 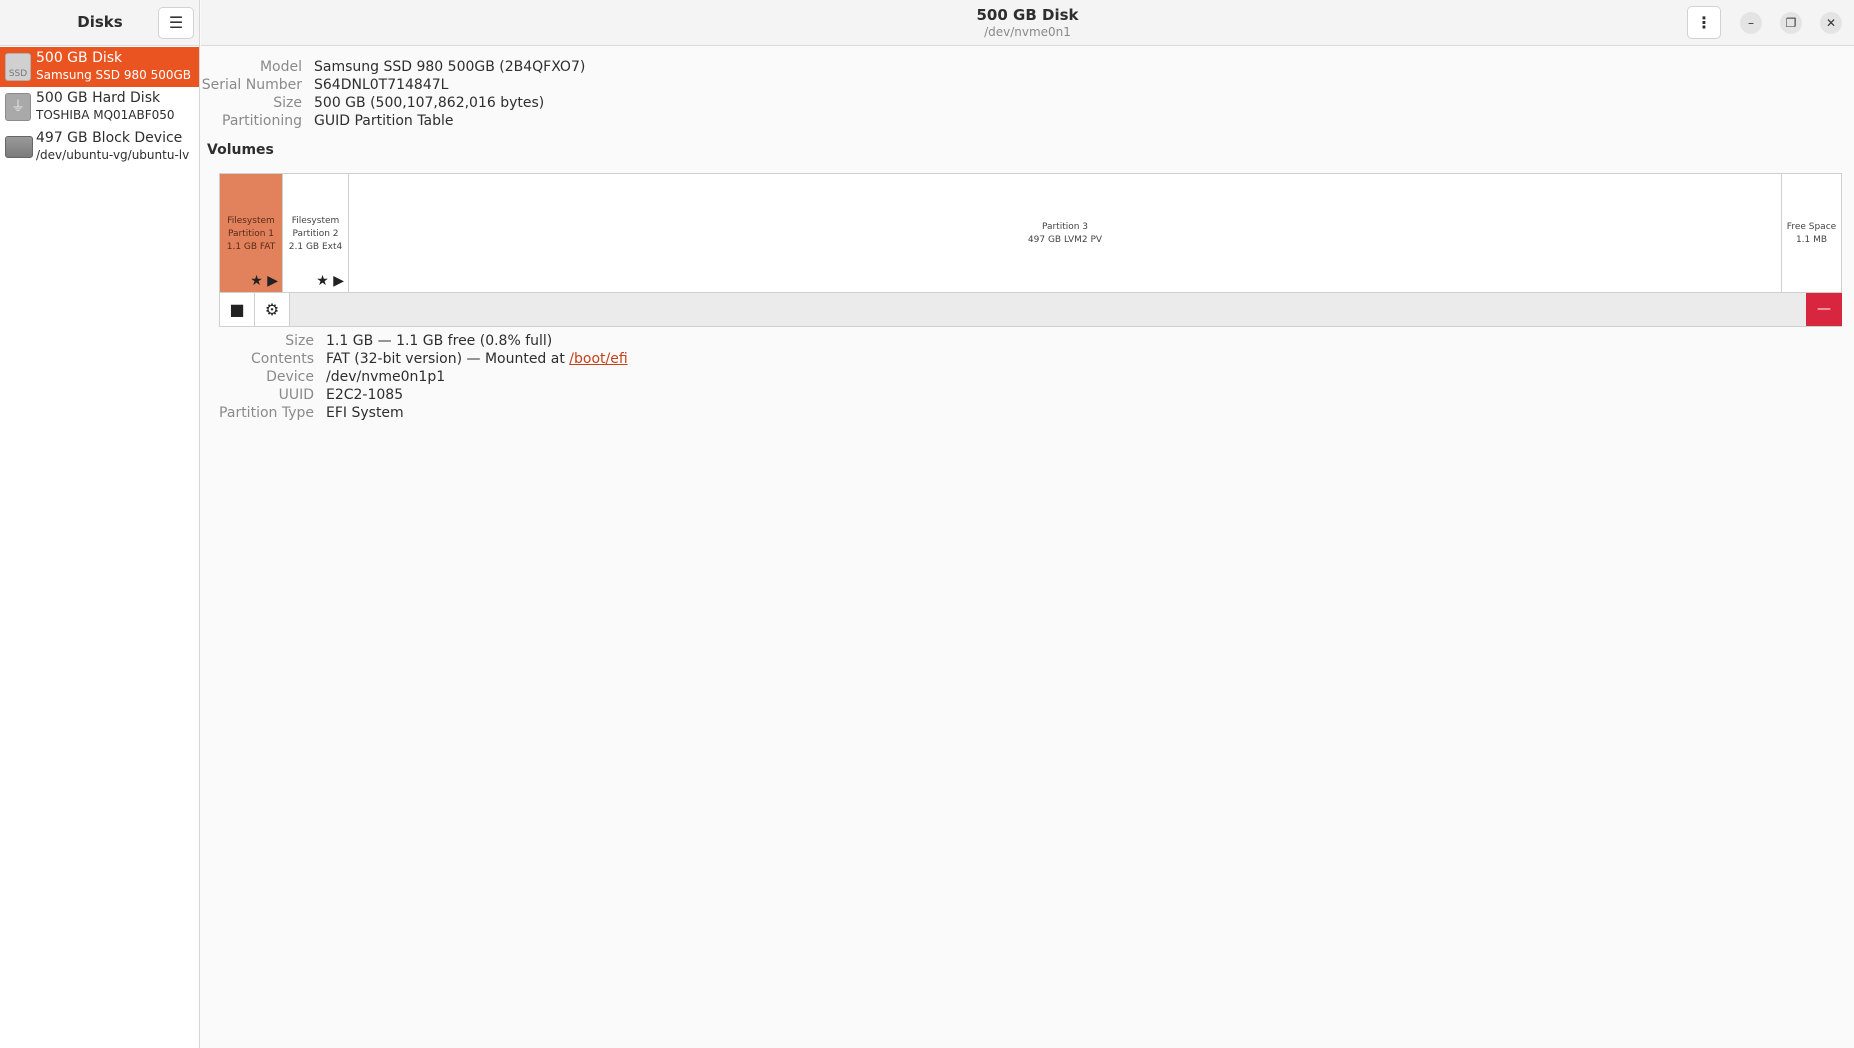 I want to click on partition-2: Filesystem Partition 2 2.1 GB Ext4 ★ ▶, so click(x=316, y=233).